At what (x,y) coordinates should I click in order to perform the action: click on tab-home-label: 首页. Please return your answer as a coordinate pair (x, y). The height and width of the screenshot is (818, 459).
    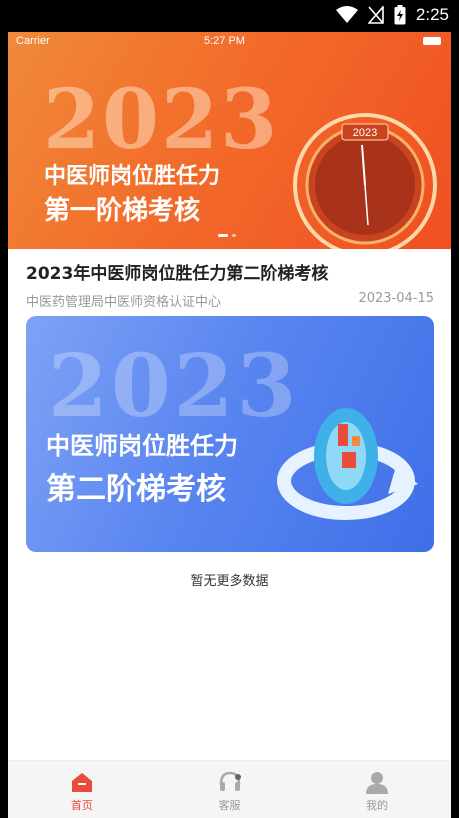
    Looking at the image, I should click on (81, 805).